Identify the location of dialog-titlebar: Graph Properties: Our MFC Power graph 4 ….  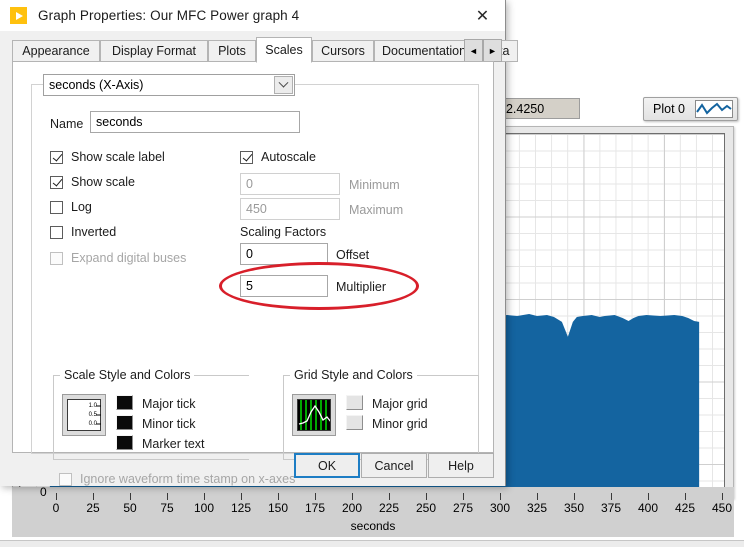
(252, 15).